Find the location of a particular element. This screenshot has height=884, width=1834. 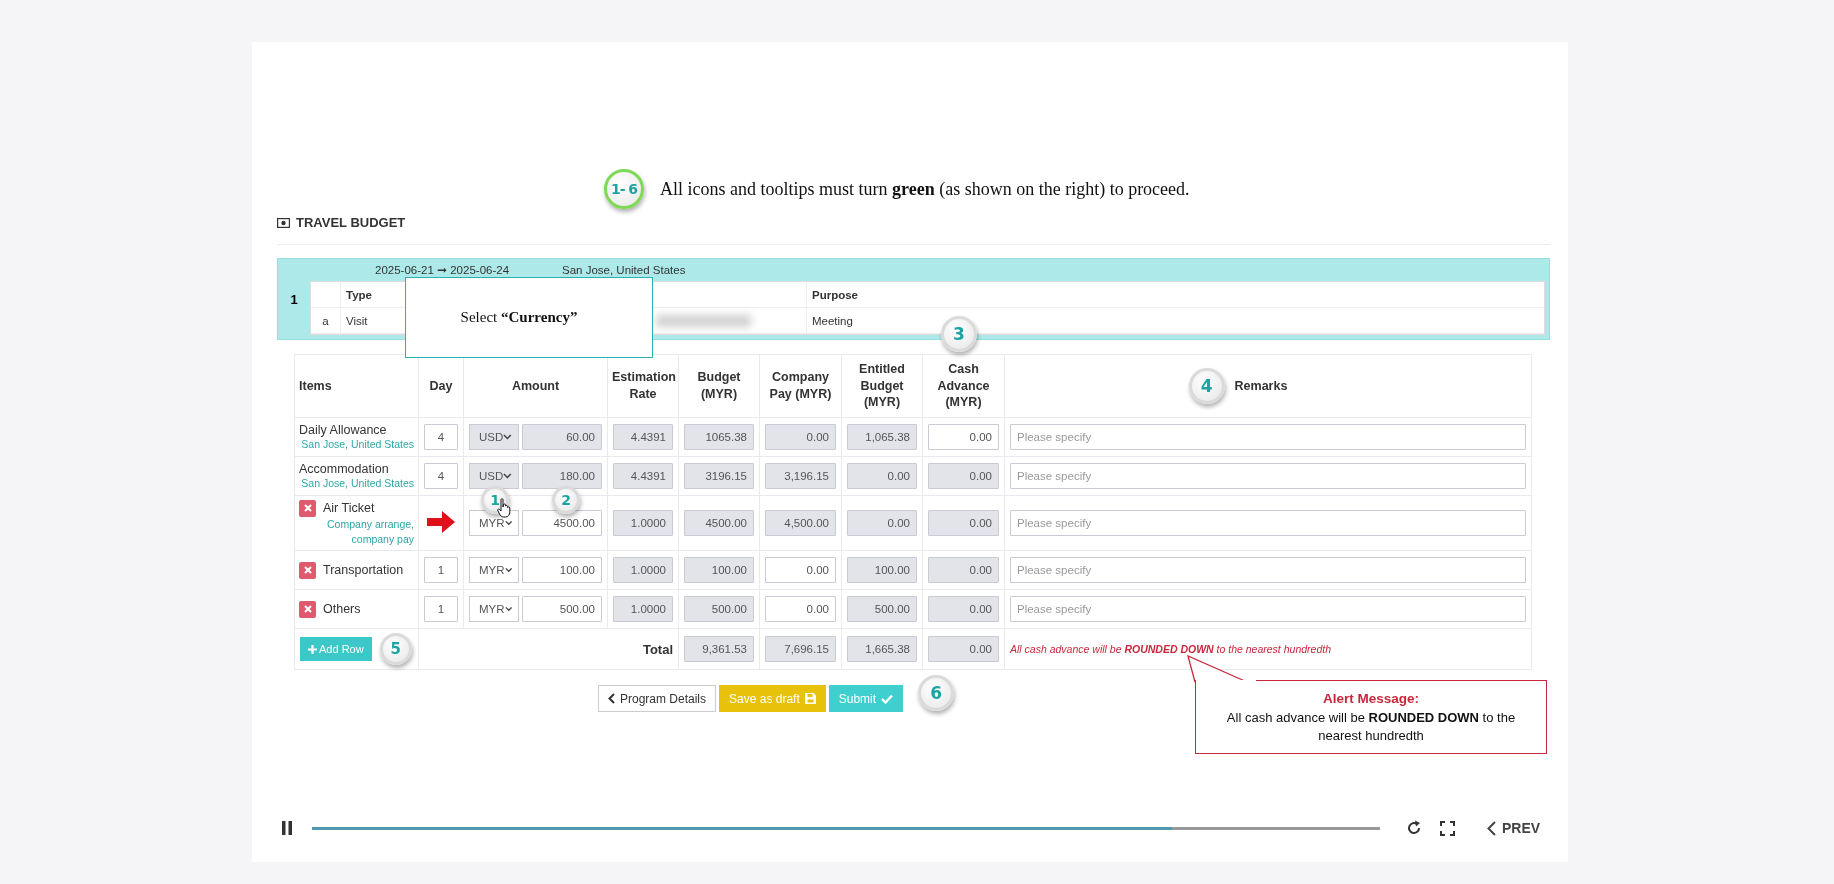

plus-icon is located at coordinates (312, 649).